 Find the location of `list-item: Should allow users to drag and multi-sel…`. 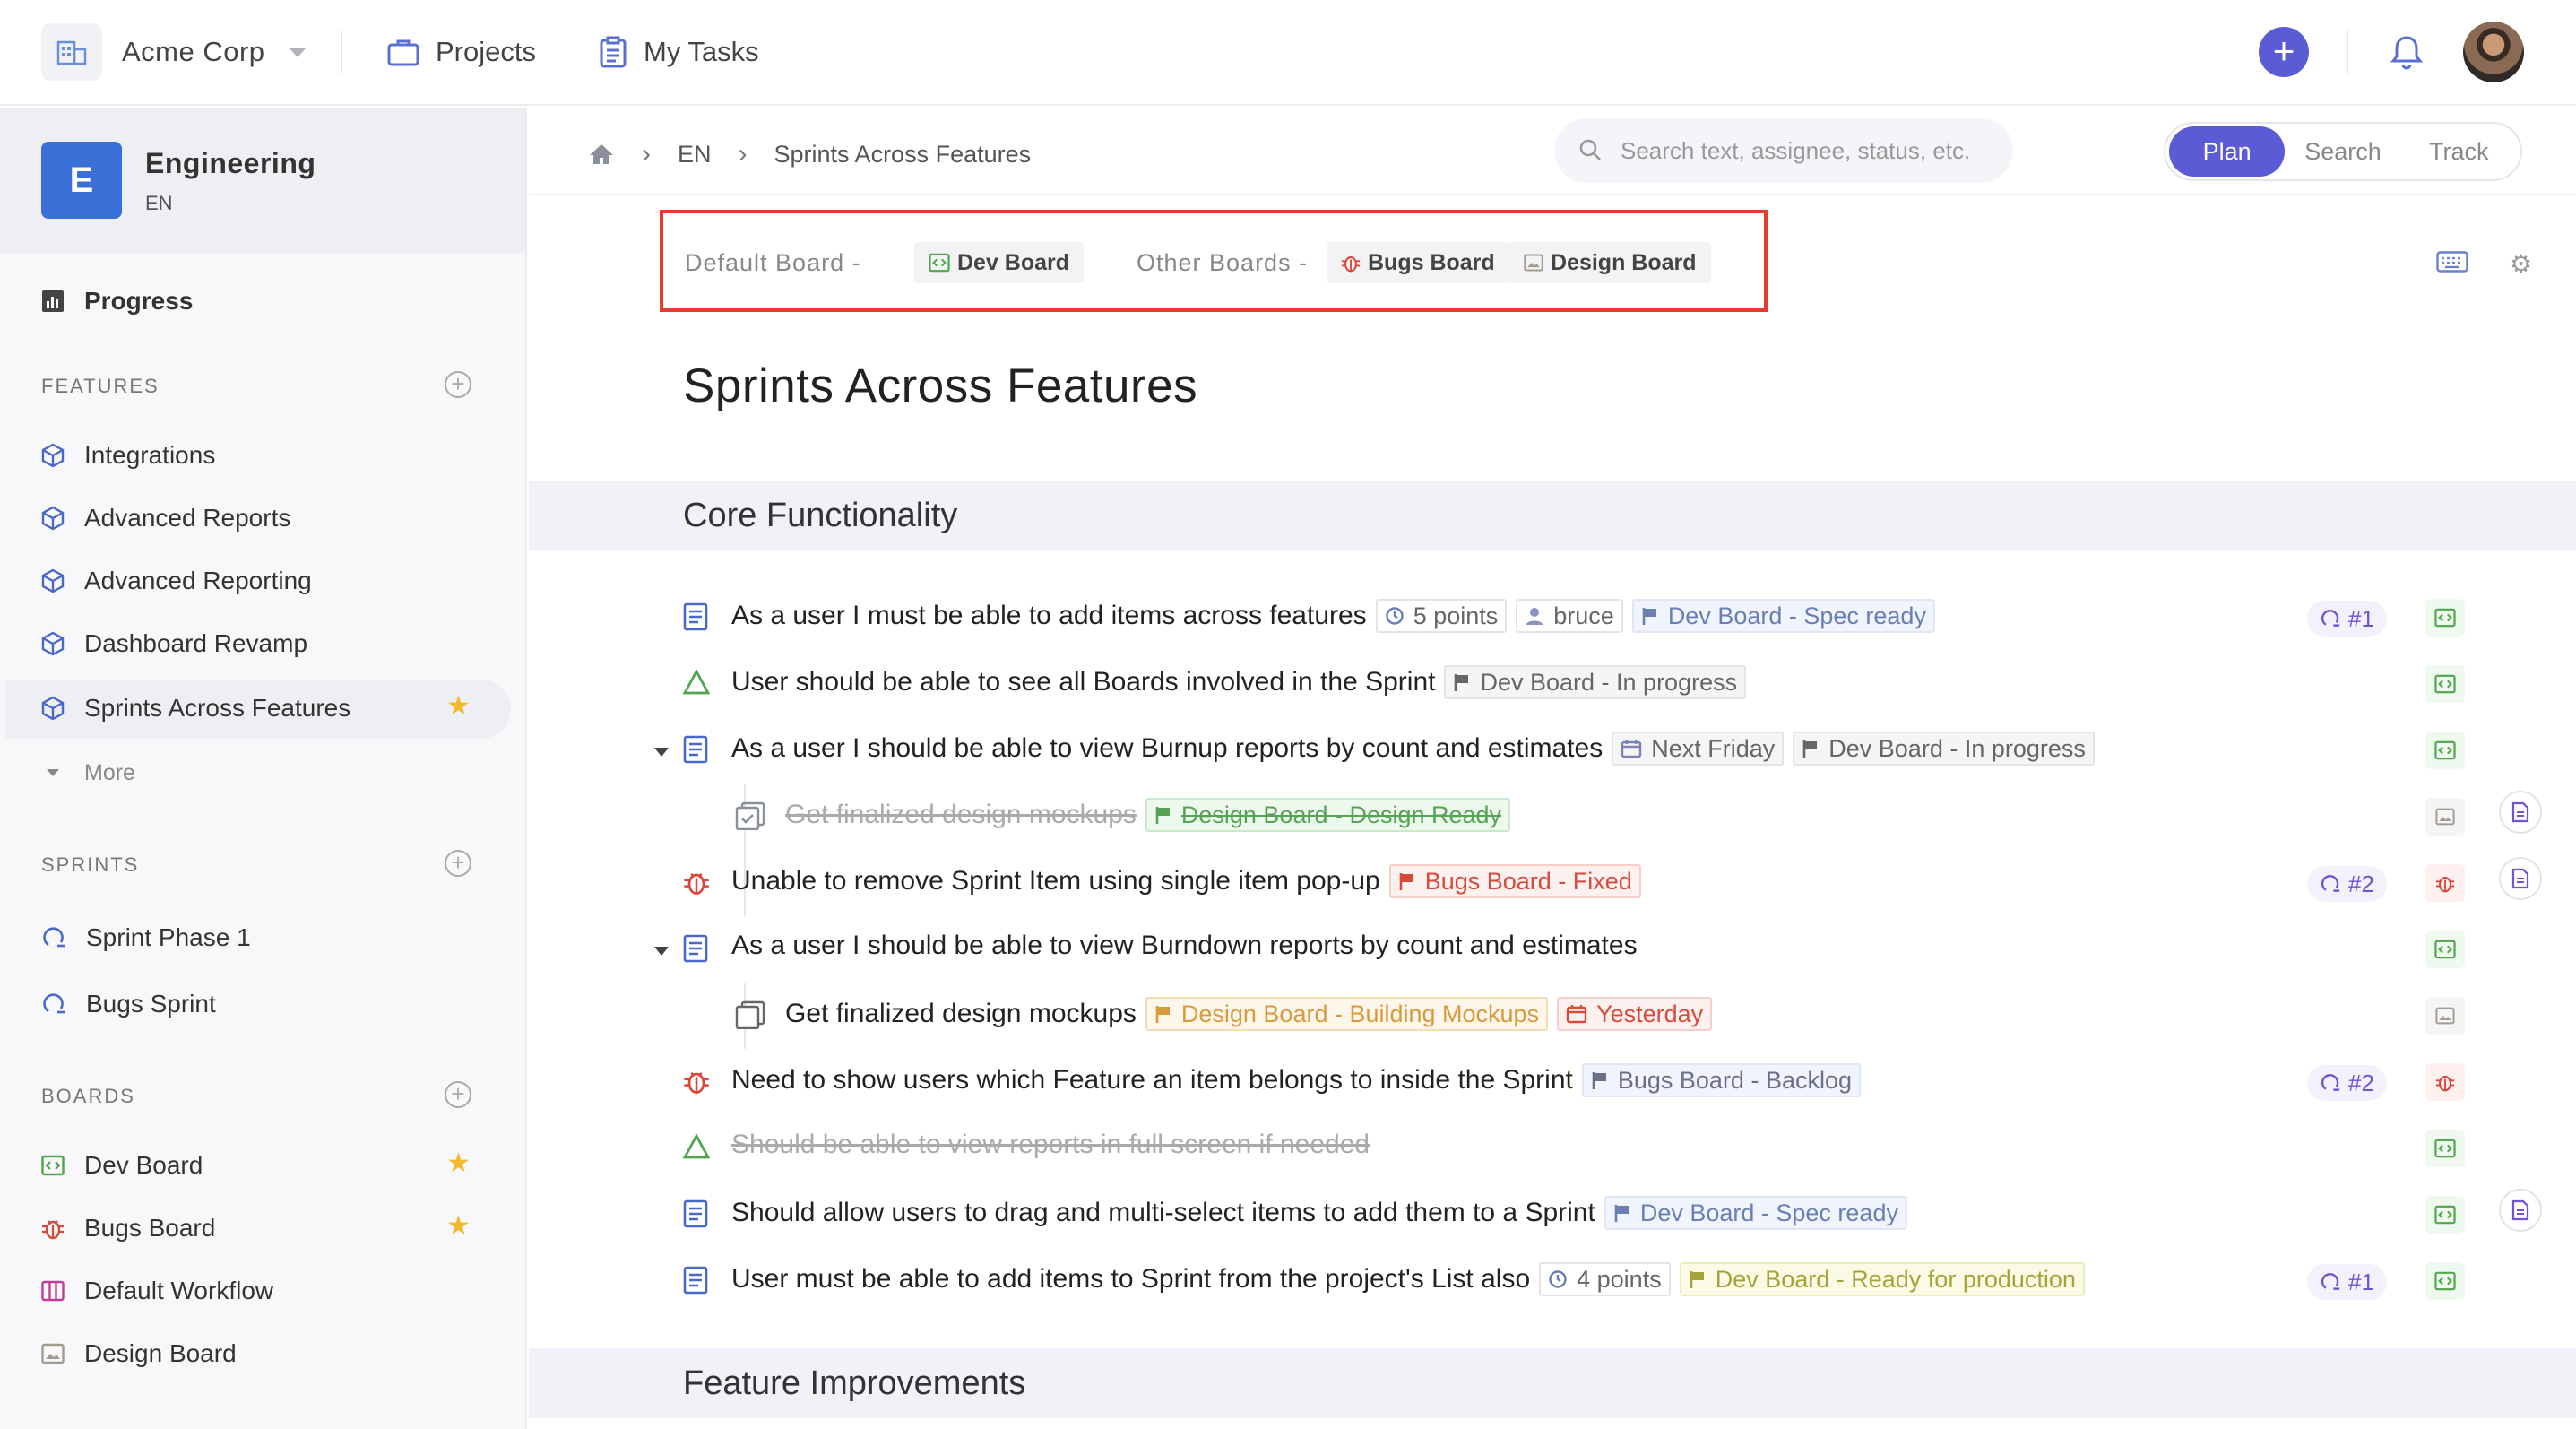

list-item: Should allow users to drag and multi-sel… is located at coordinates (1552, 1215).